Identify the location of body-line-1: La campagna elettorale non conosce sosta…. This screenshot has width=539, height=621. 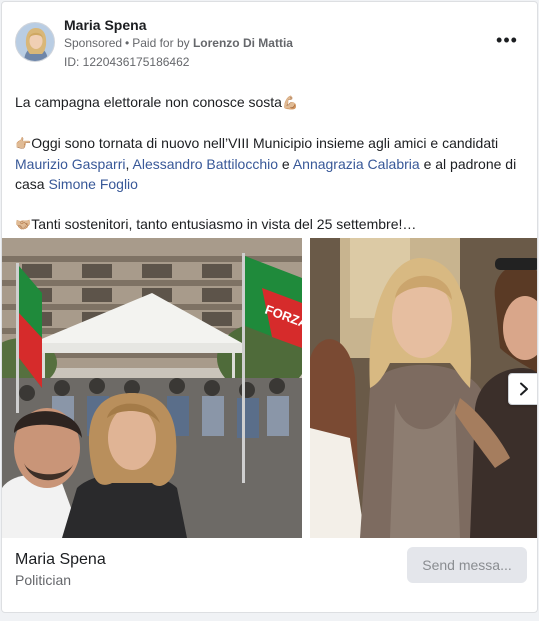
(271, 102).